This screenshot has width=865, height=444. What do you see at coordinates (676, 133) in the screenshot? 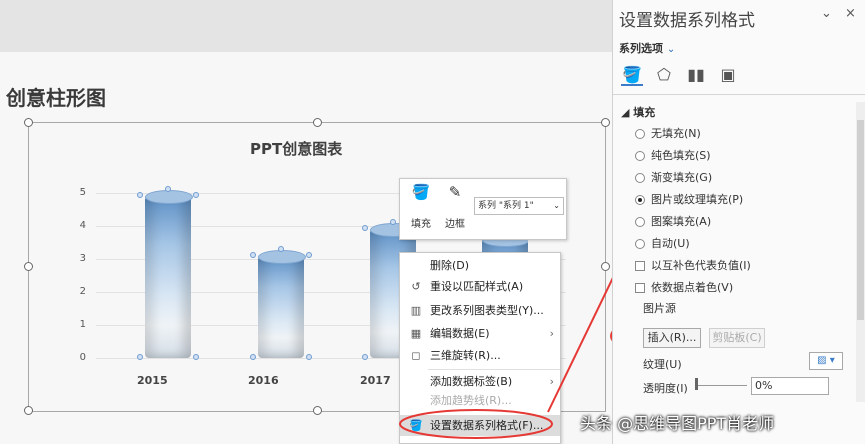
I see `option-label: 无填充(N)` at bounding box center [676, 133].